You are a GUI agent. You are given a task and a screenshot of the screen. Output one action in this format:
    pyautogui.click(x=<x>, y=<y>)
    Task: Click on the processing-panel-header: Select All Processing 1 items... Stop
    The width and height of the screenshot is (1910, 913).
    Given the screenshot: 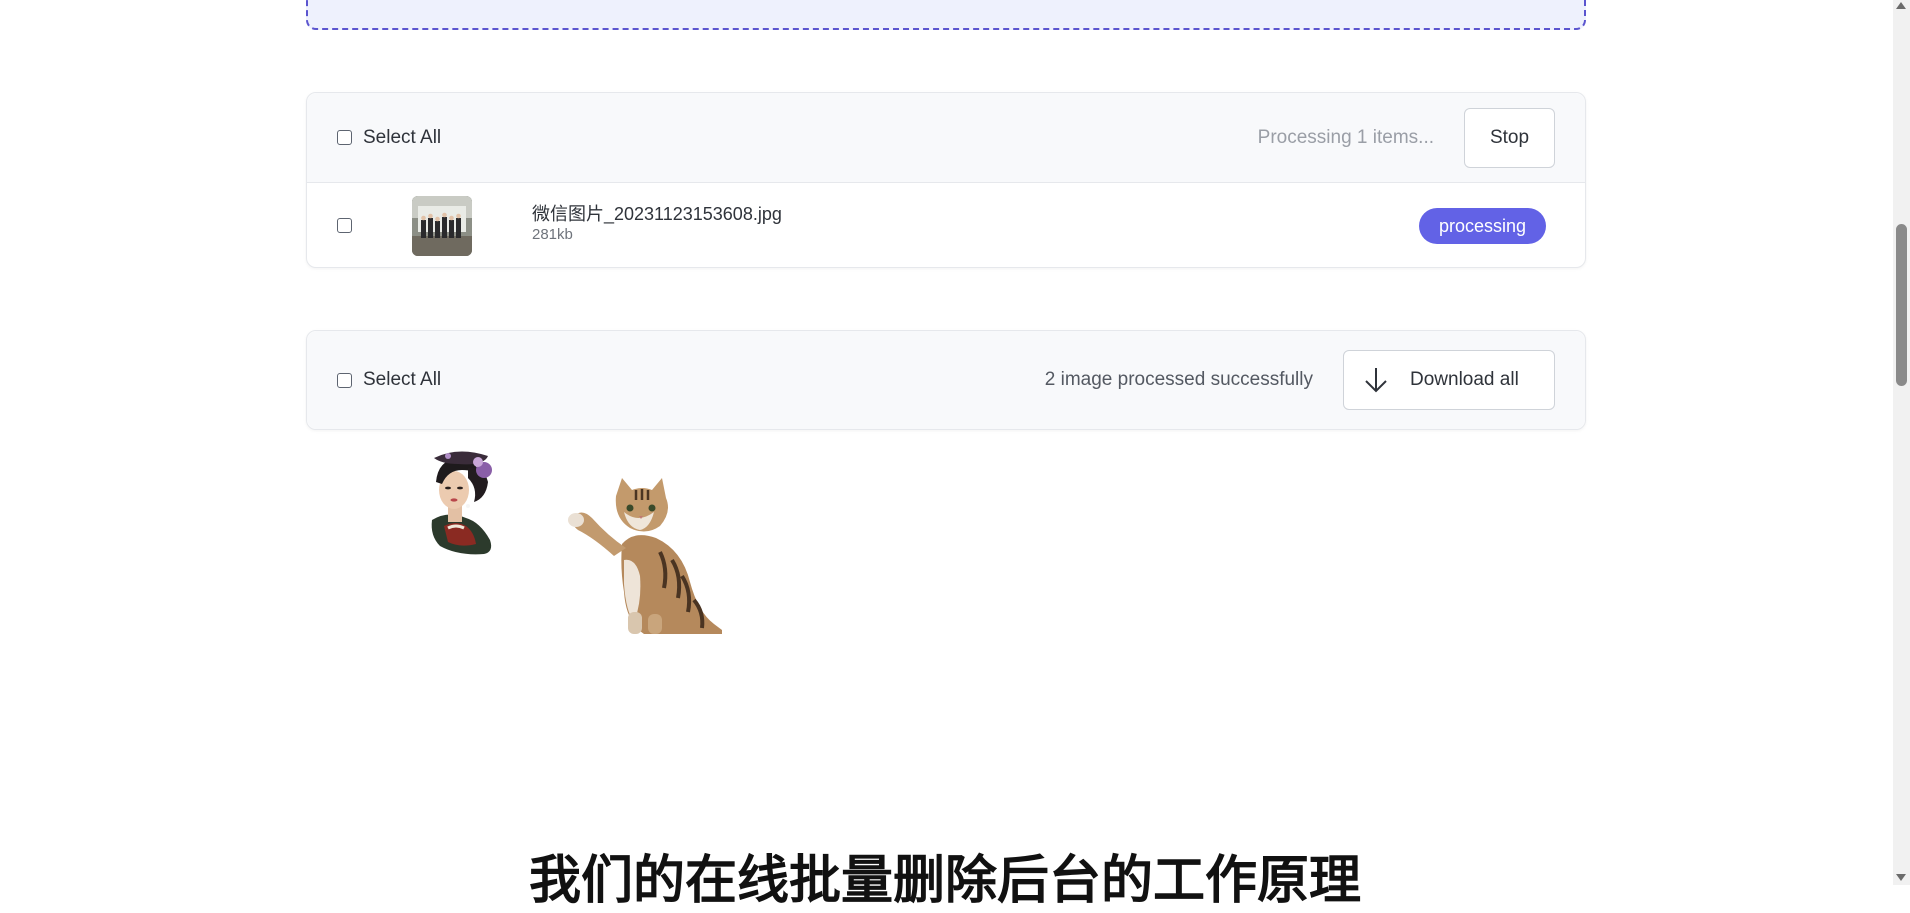 What is the action you would take?
    pyautogui.click(x=946, y=138)
    